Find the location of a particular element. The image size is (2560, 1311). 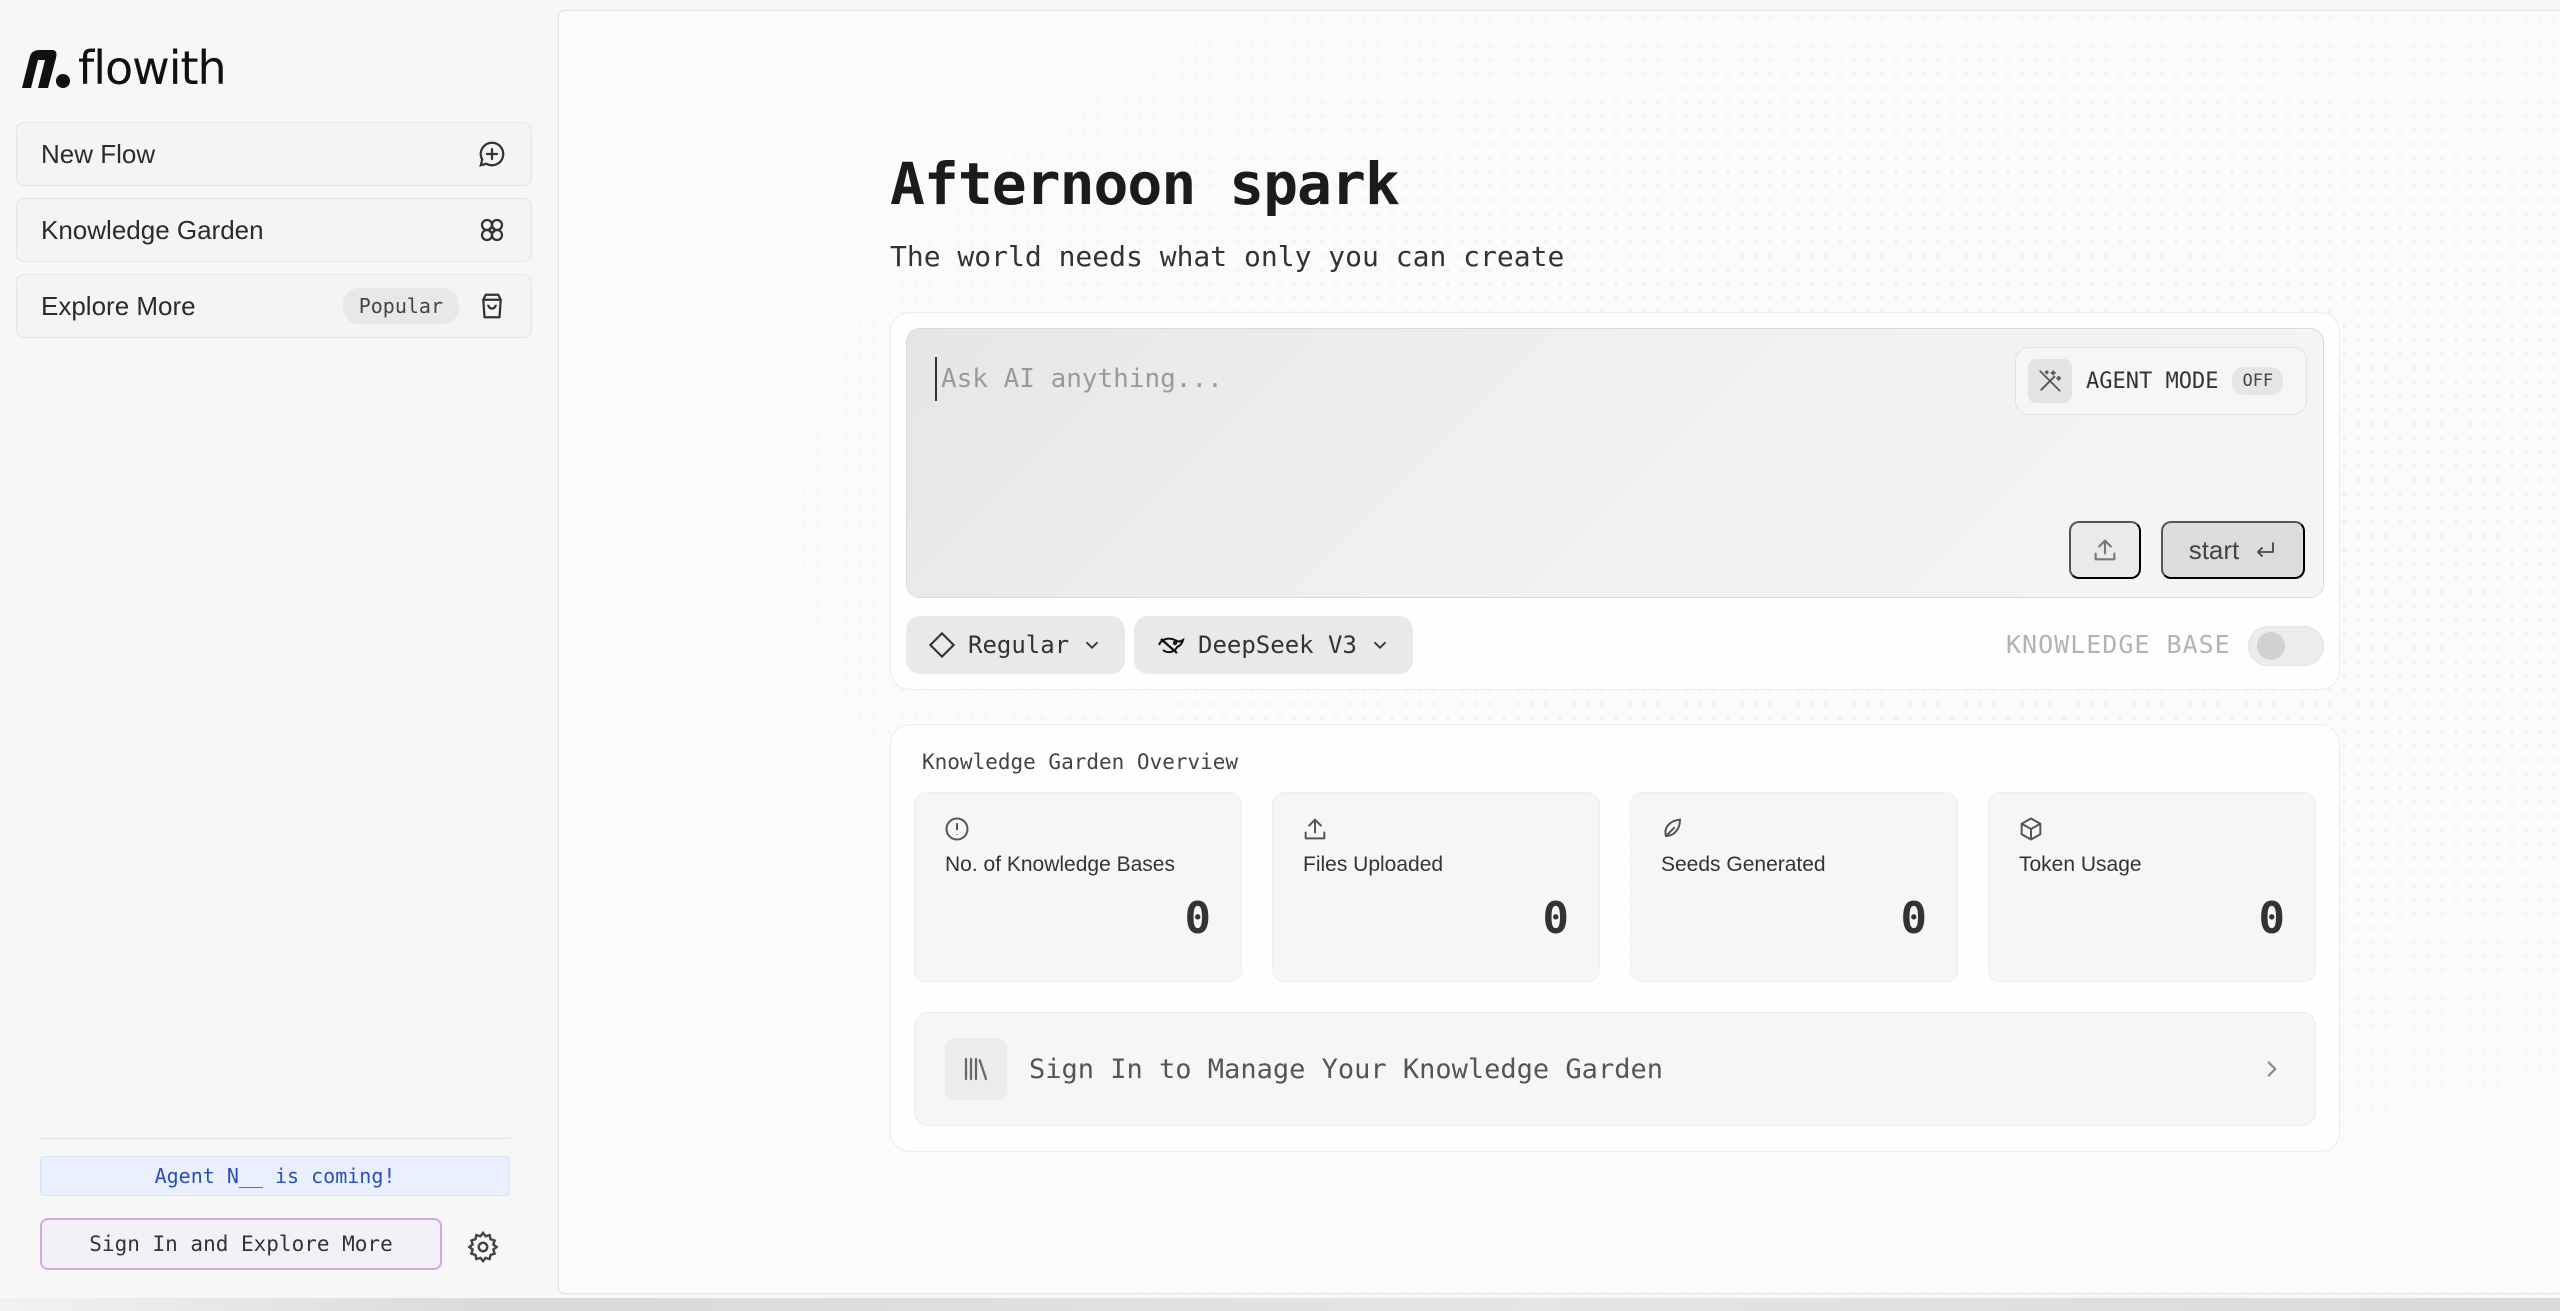

manage-knowledge-garden-link: Sign In to Manage Your Knowledge Garden is located at coordinates (1615, 1069).